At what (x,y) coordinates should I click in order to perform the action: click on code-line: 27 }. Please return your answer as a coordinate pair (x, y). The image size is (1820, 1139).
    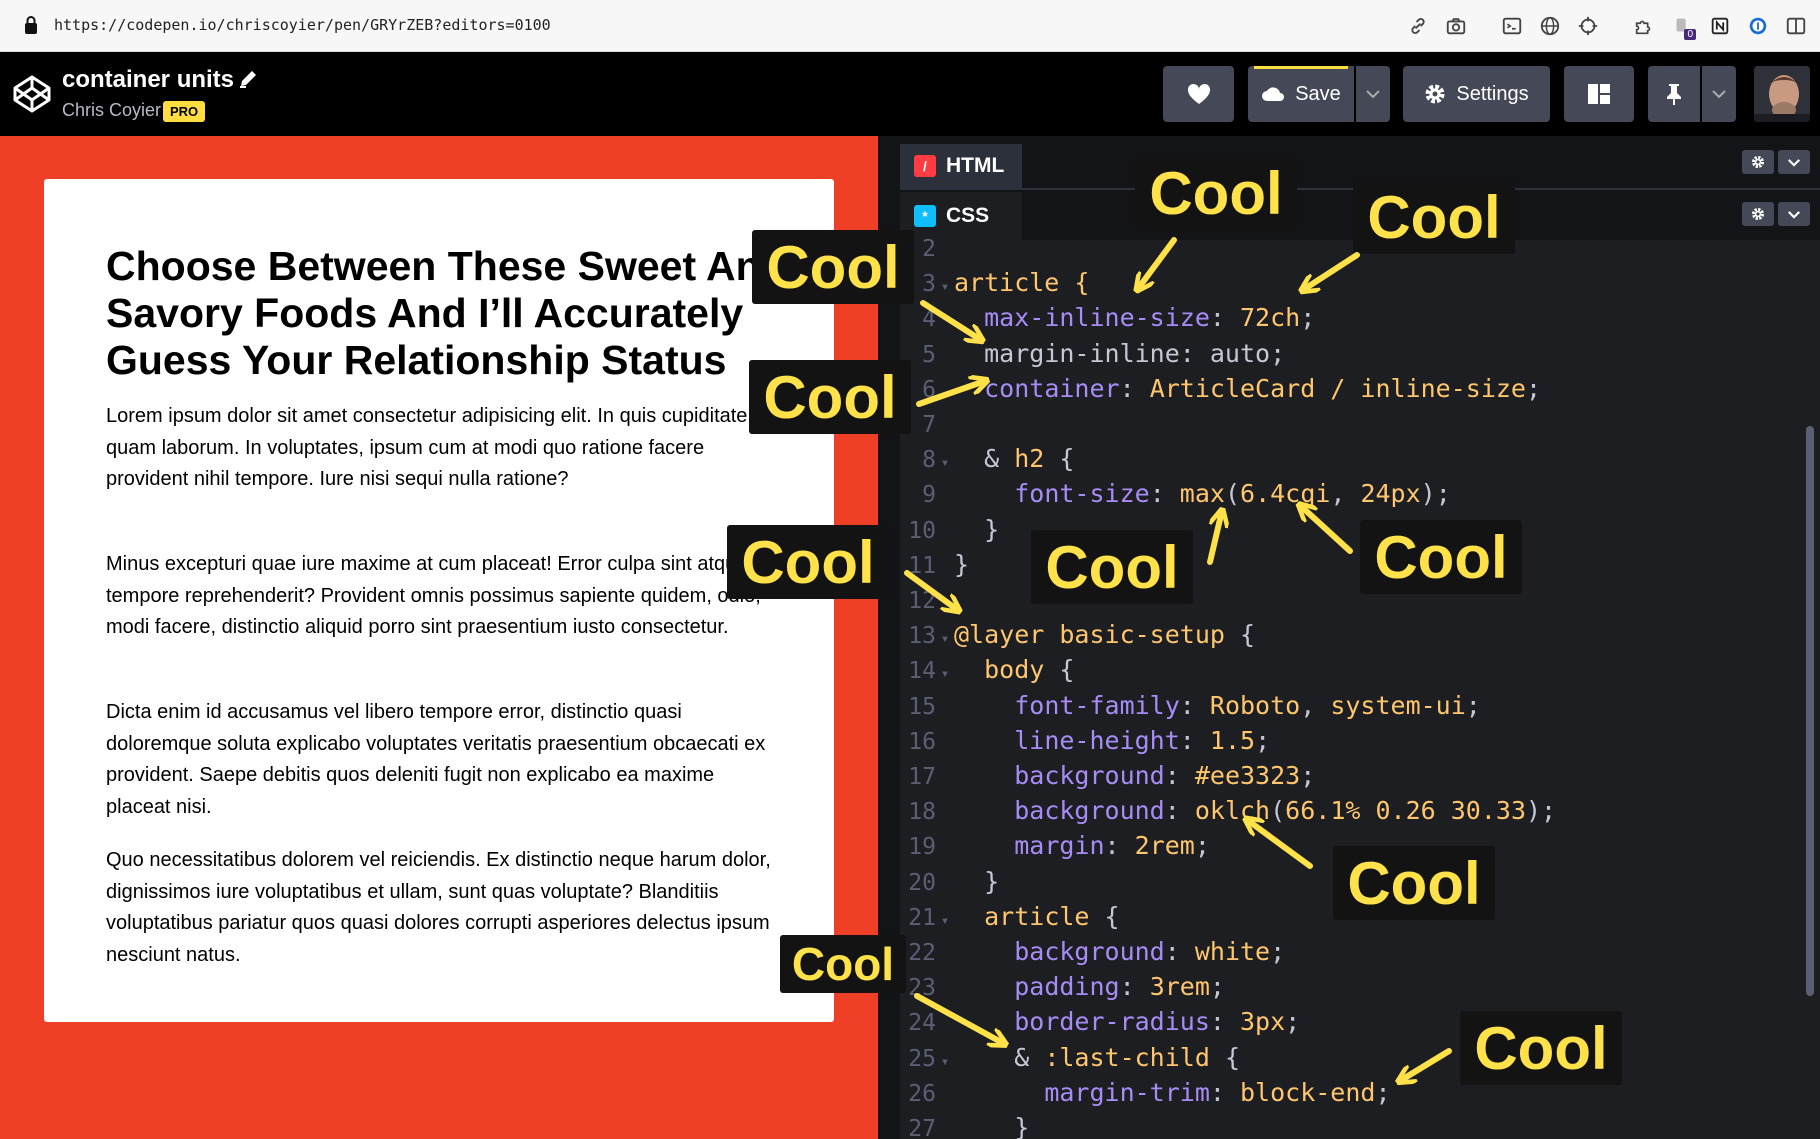
    Looking at the image, I should click on (964, 1124).